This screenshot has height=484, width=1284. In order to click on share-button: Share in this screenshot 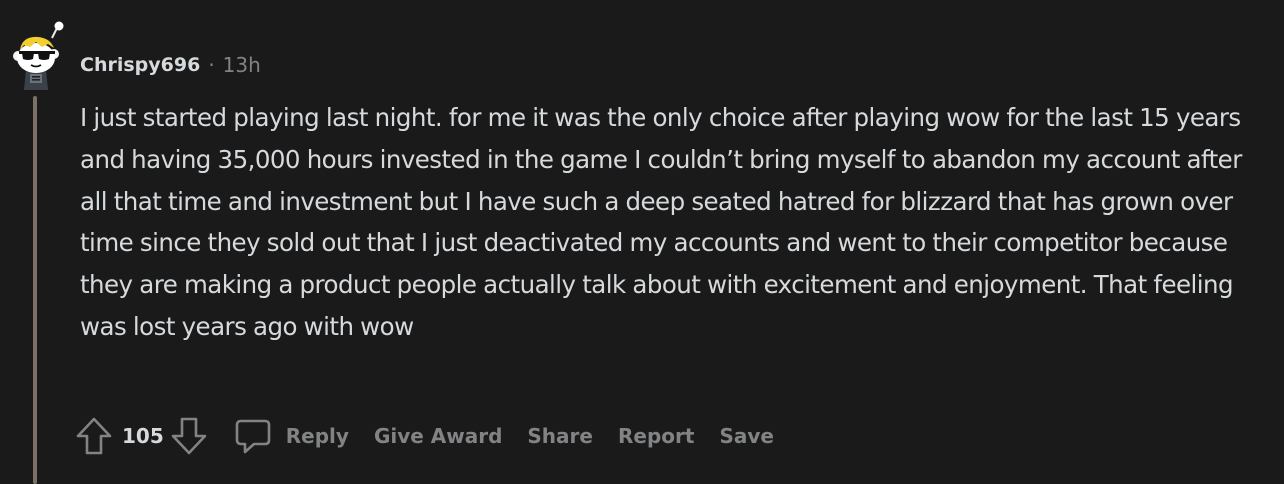, I will do `click(560, 436)`.